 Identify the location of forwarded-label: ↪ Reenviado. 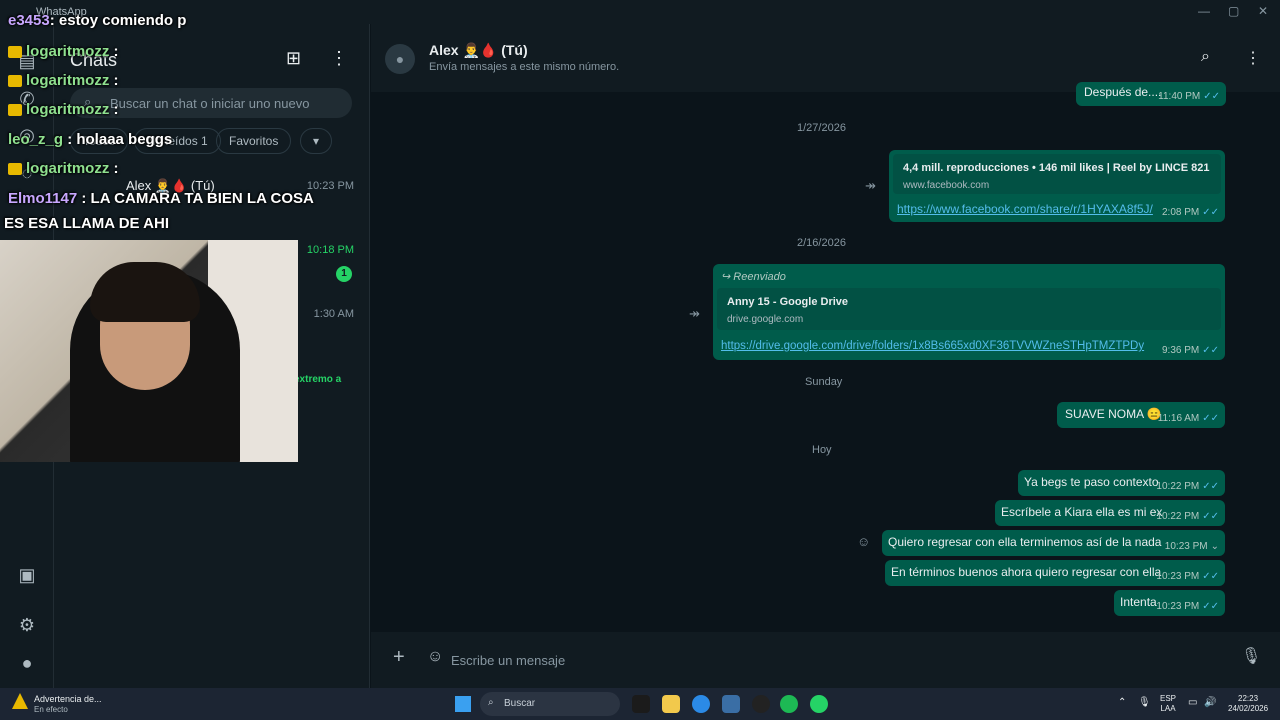
(753, 277).